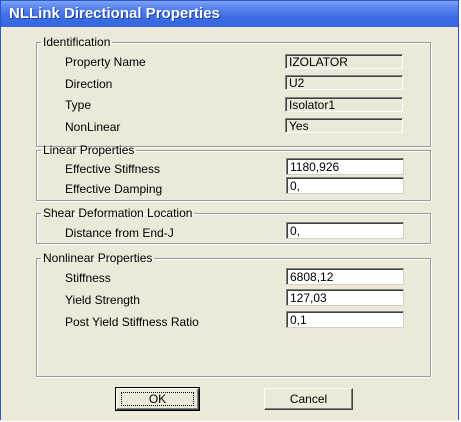 The height and width of the screenshot is (422, 461). What do you see at coordinates (345, 185) in the screenshot?
I see `effective-damping-input: 0,` at bounding box center [345, 185].